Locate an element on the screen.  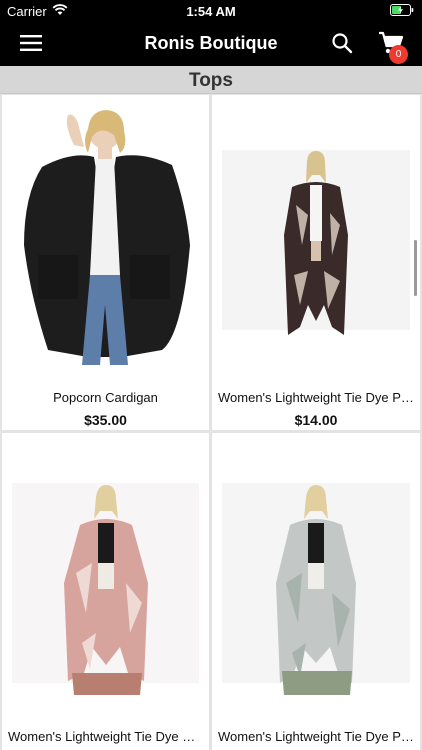
product-name: Popcorn Cardigan is located at coordinates (105, 397).